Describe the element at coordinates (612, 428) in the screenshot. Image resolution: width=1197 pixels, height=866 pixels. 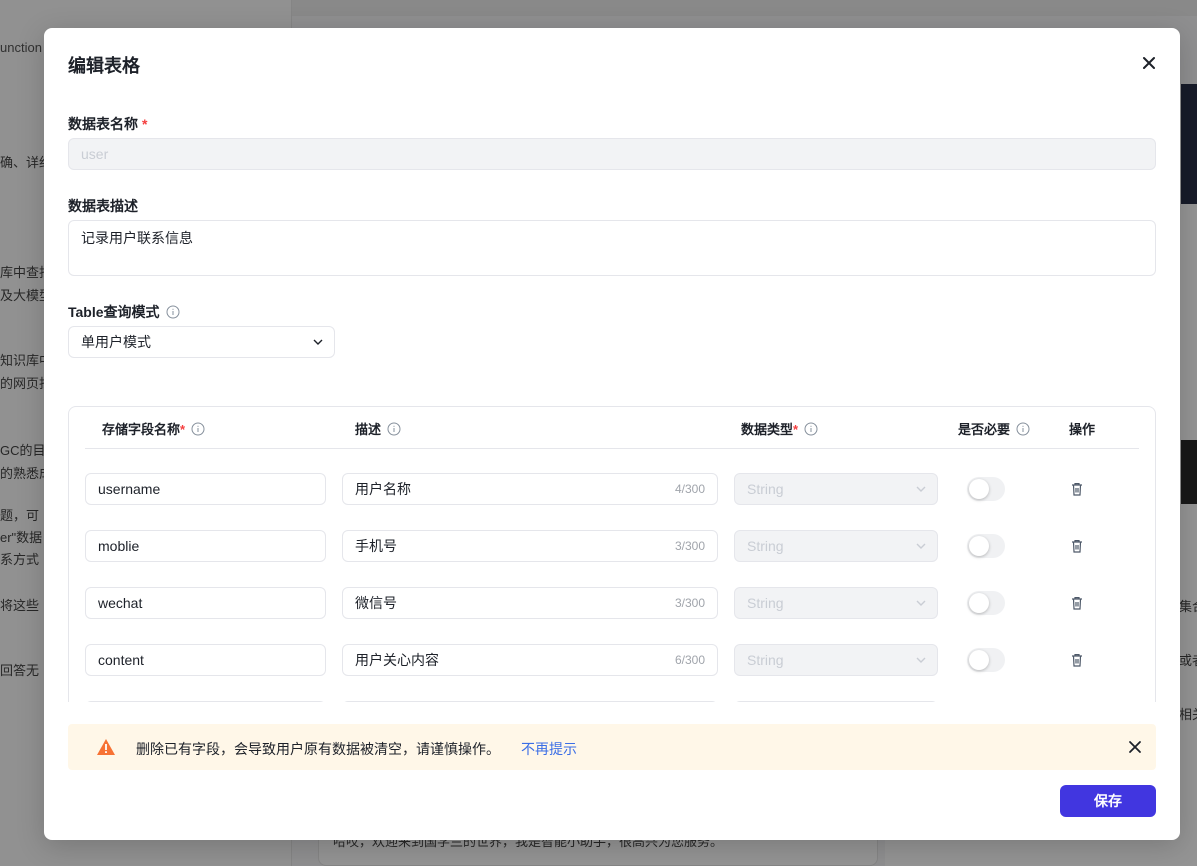
I see `table-header: 存储字段名称* 描述 数据类型* 是否必要 操作` at that location.